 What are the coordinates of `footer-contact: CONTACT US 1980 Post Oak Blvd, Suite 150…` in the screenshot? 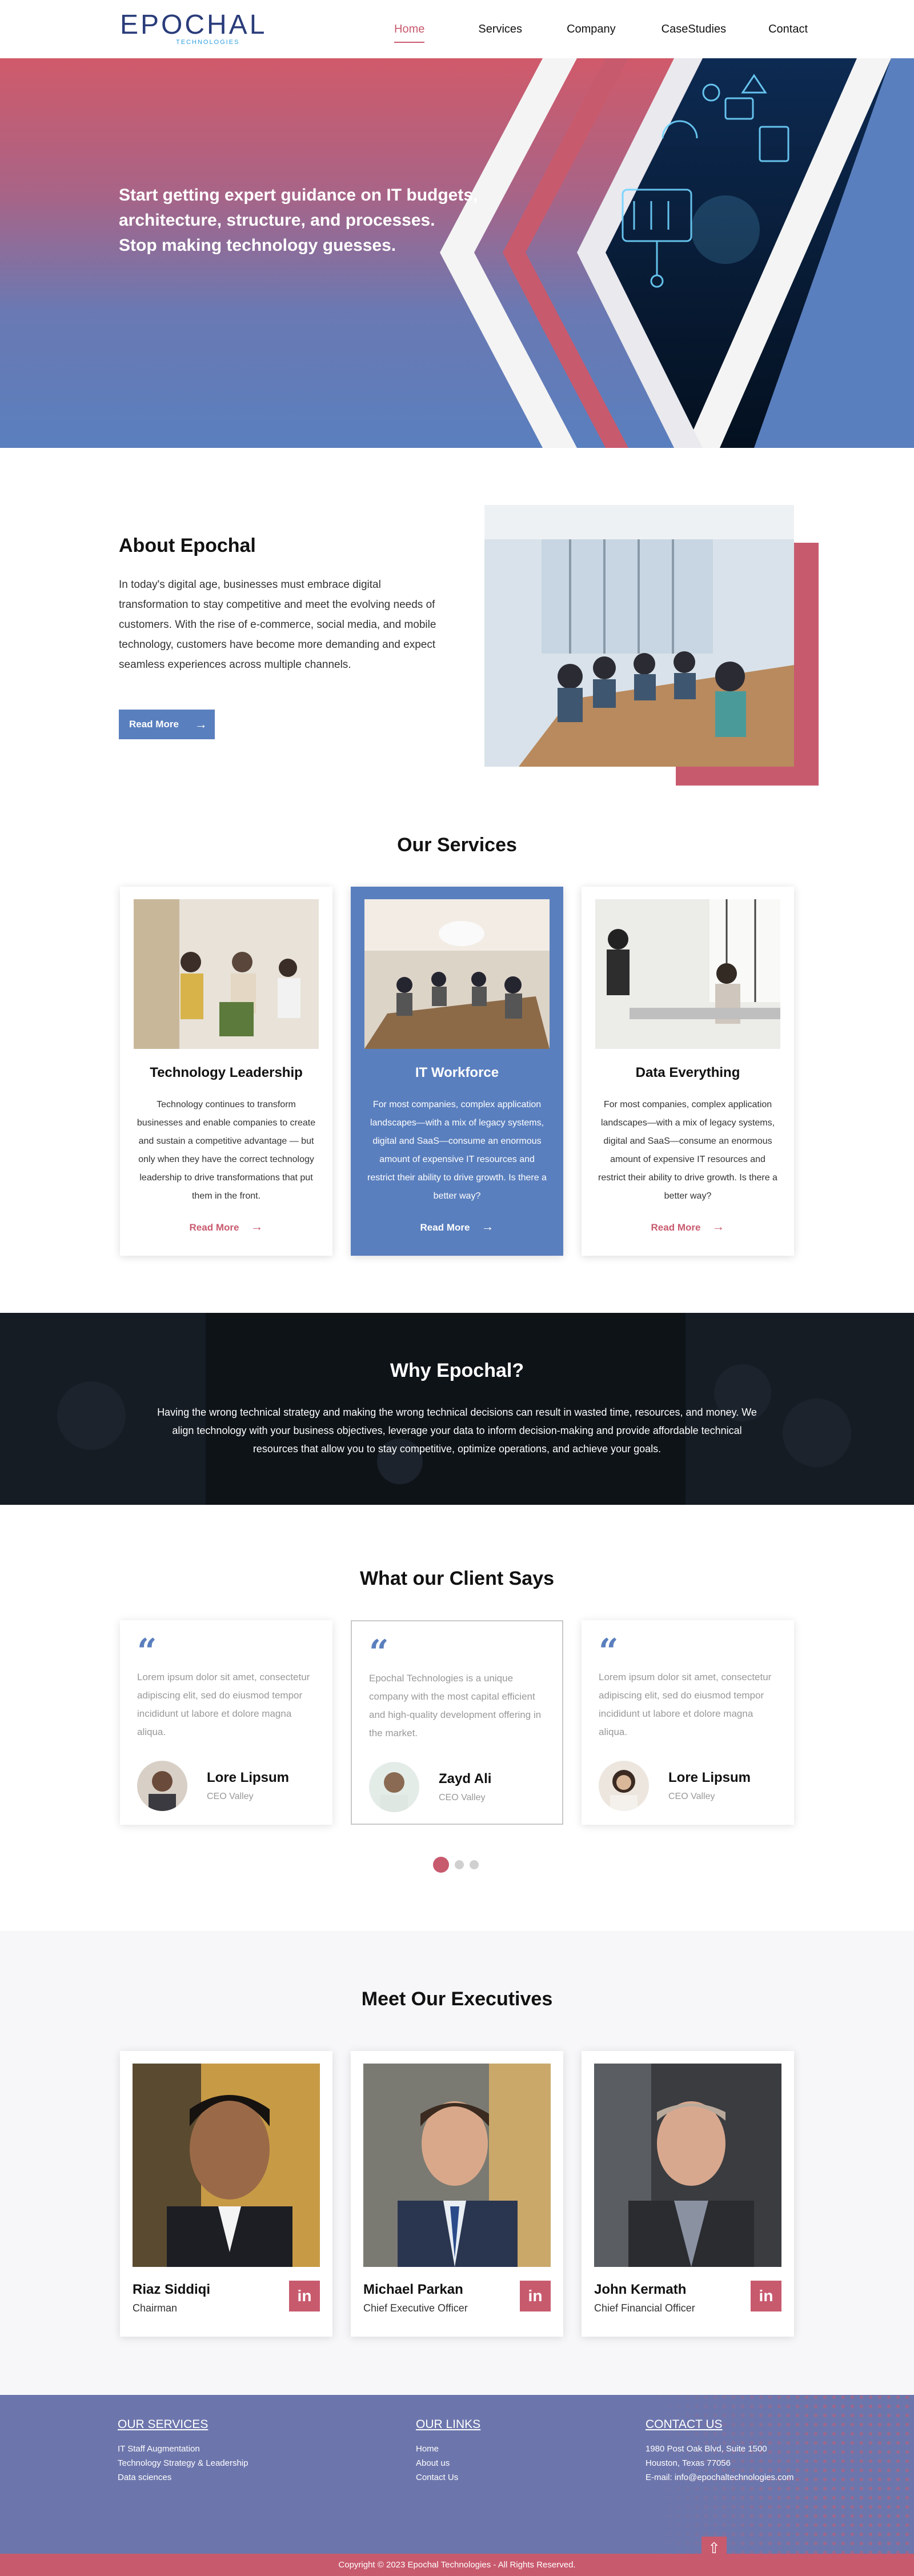 It's located at (720, 2451).